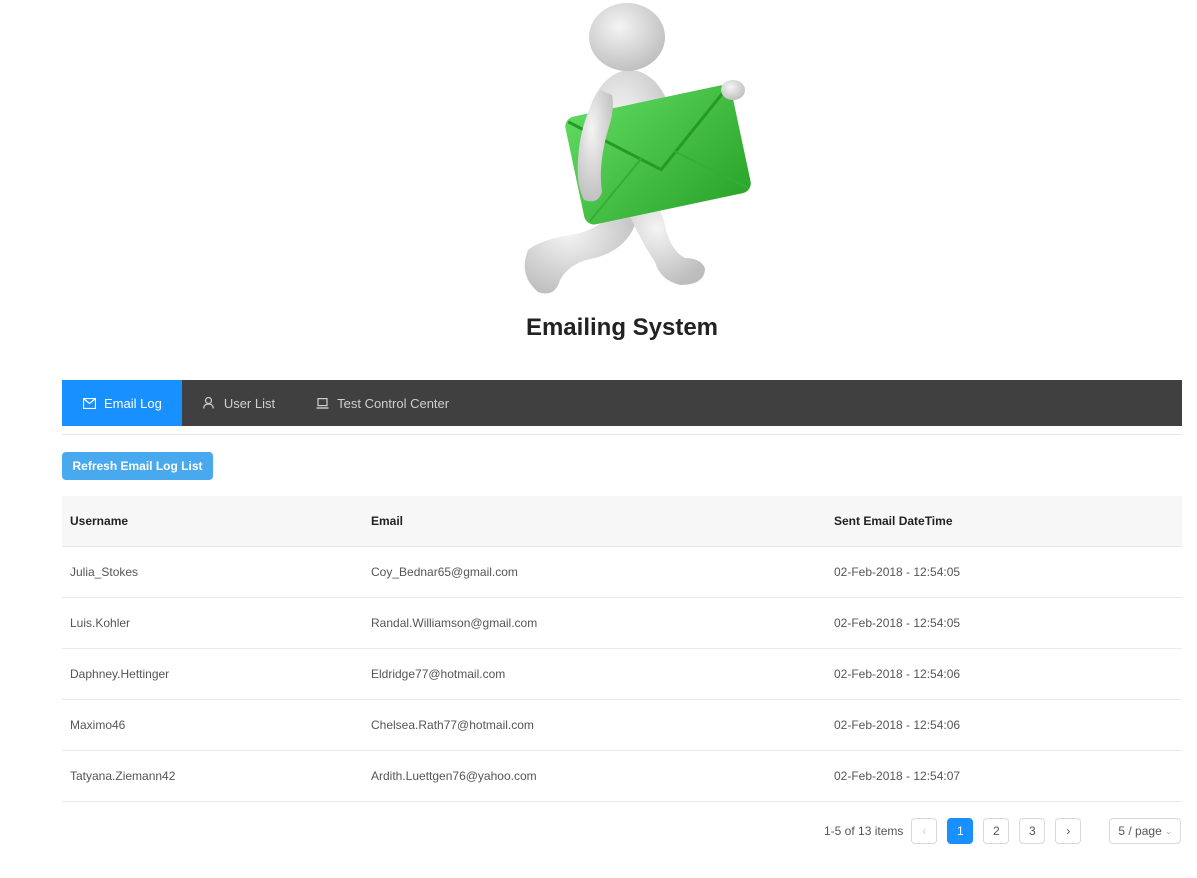  What do you see at coordinates (622, 327) in the screenshot?
I see `page-title: Emailing System` at bounding box center [622, 327].